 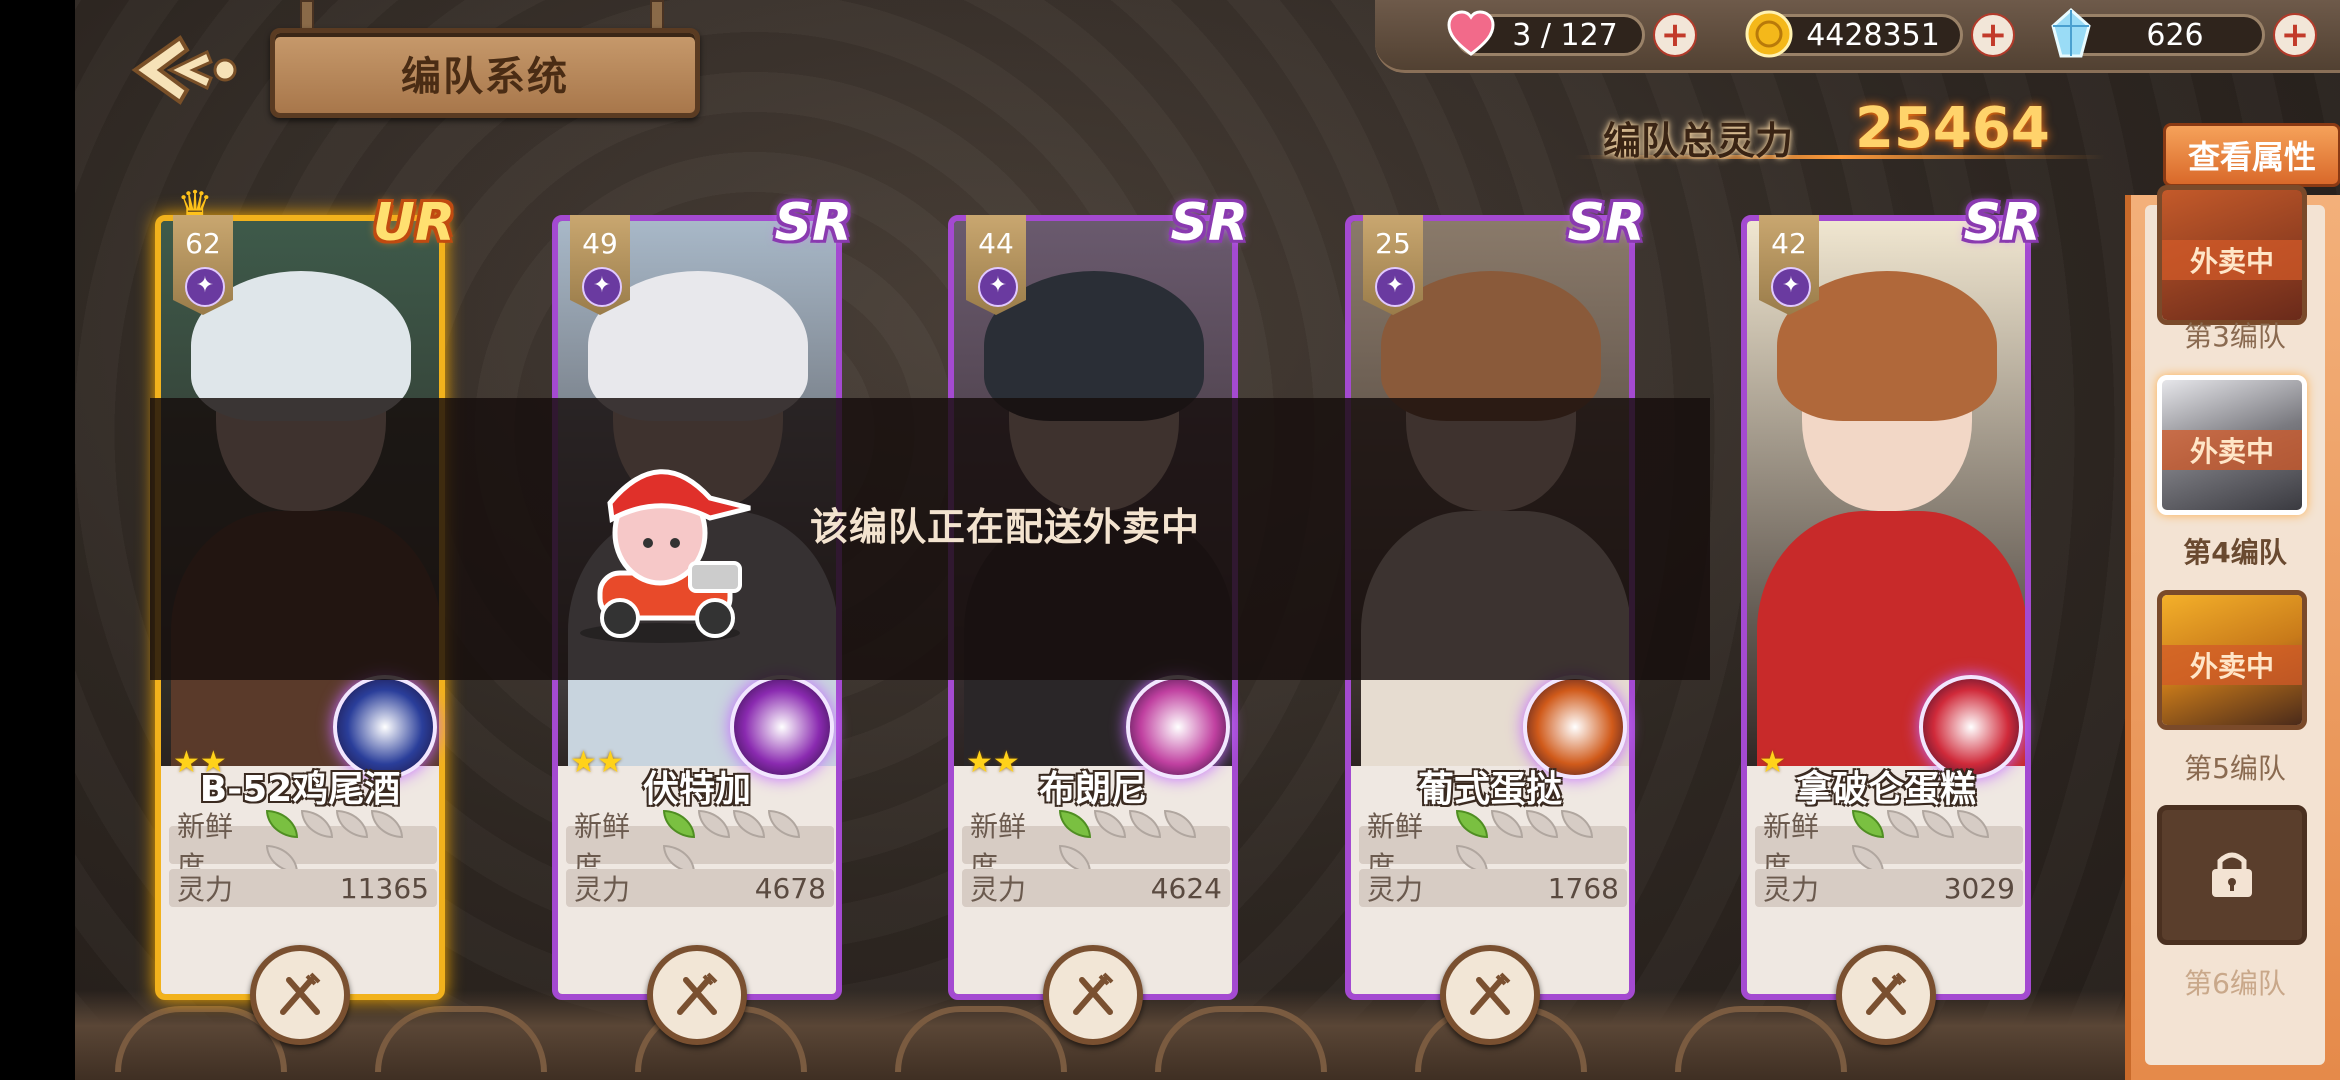 What do you see at coordinates (413, 223) in the screenshot?
I see `rarity-badge: UR` at bounding box center [413, 223].